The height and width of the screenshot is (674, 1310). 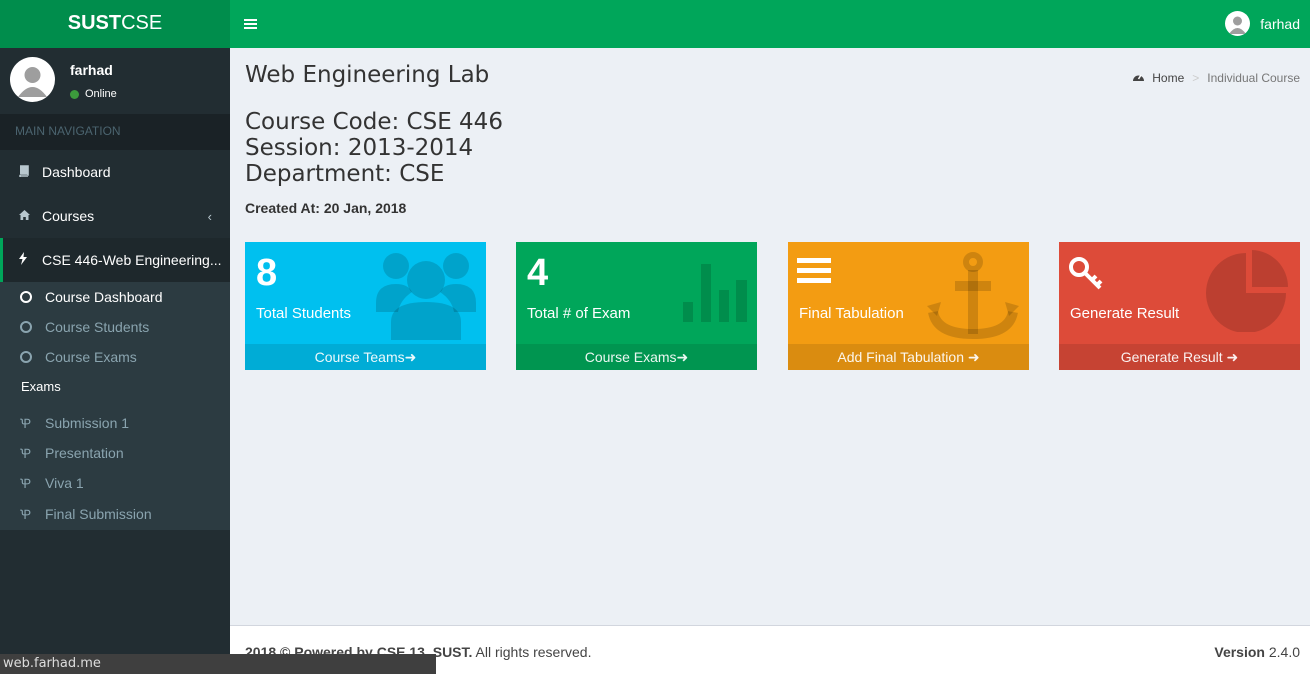 What do you see at coordinates (115, 357) in the screenshot?
I see `sidebar-item-course-exams: Course Exams` at bounding box center [115, 357].